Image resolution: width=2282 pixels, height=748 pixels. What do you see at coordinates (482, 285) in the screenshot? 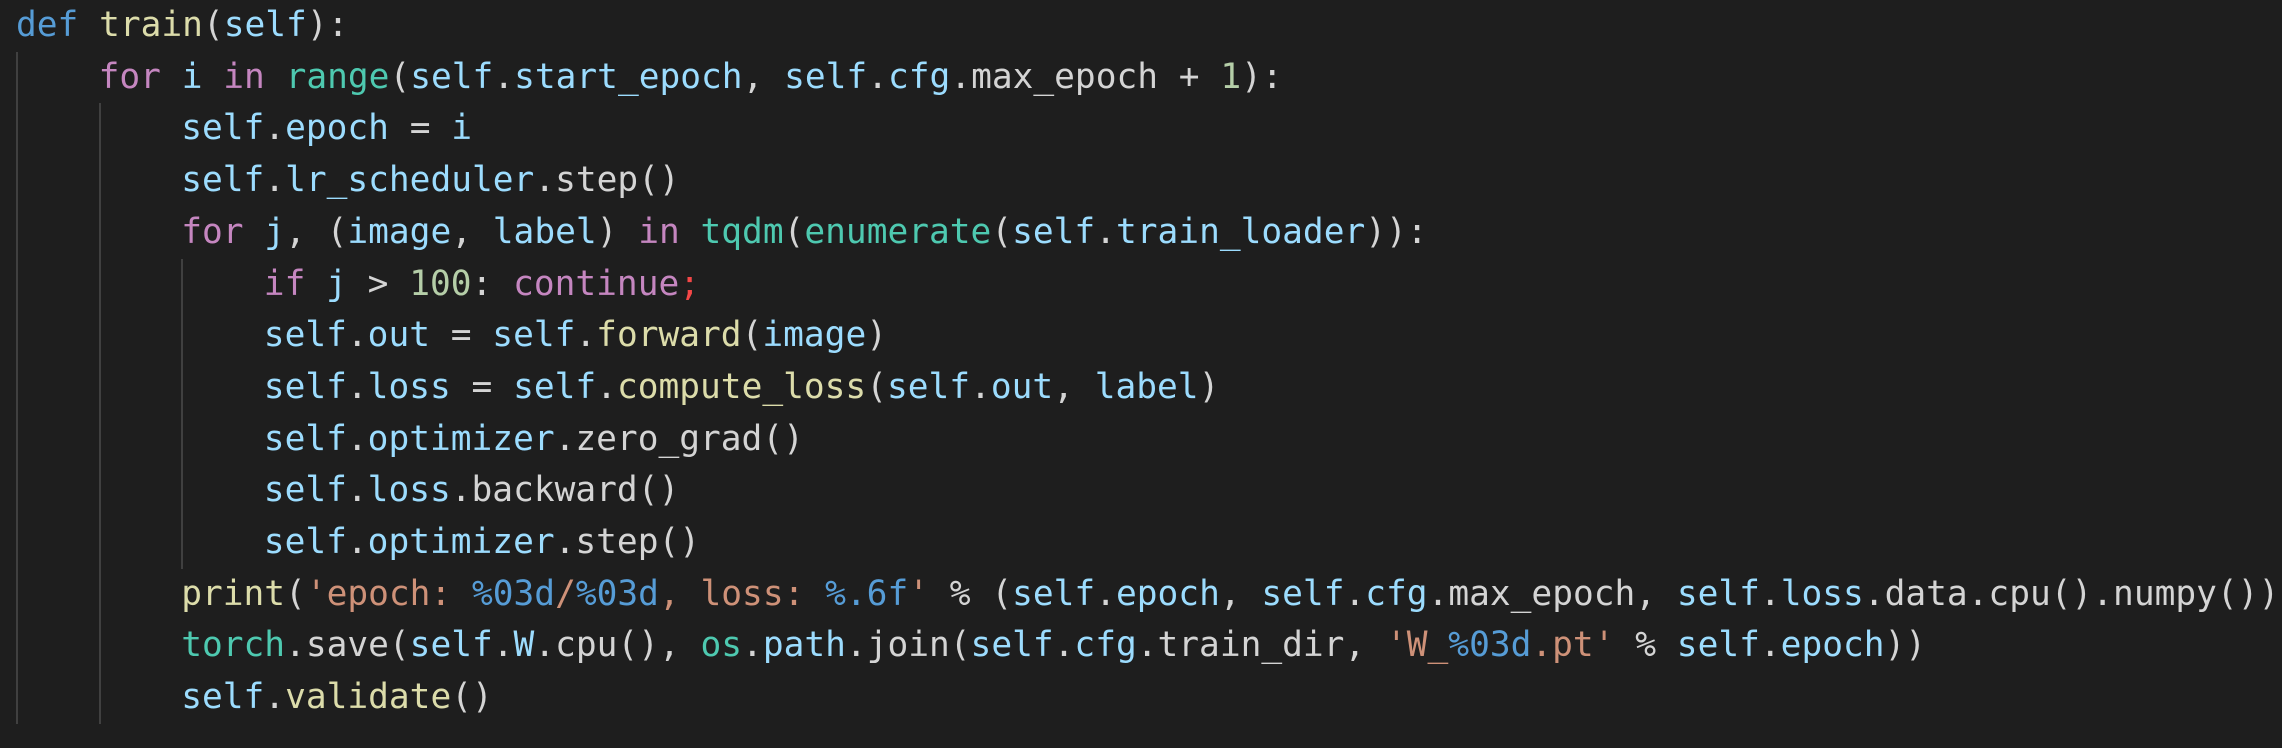
I see `code-line: if j > 100: continue;` at bounding box center [482, 285].